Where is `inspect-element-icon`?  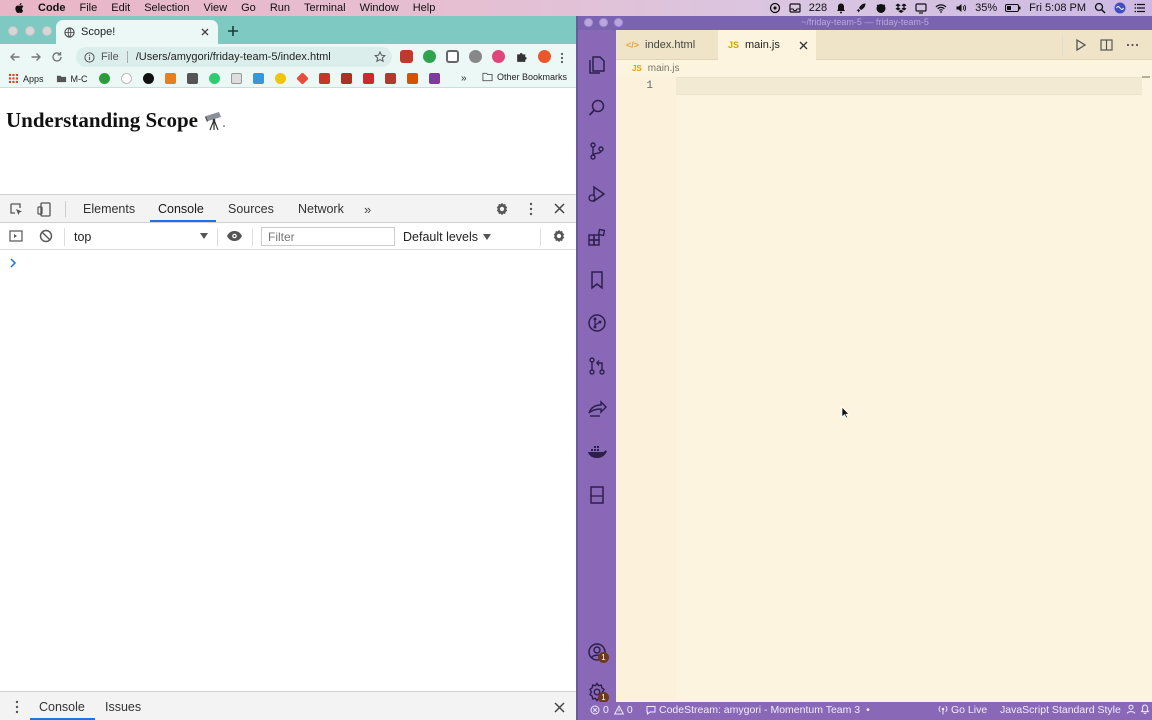
inspect-element-icon is located at coordinates (16, 209).